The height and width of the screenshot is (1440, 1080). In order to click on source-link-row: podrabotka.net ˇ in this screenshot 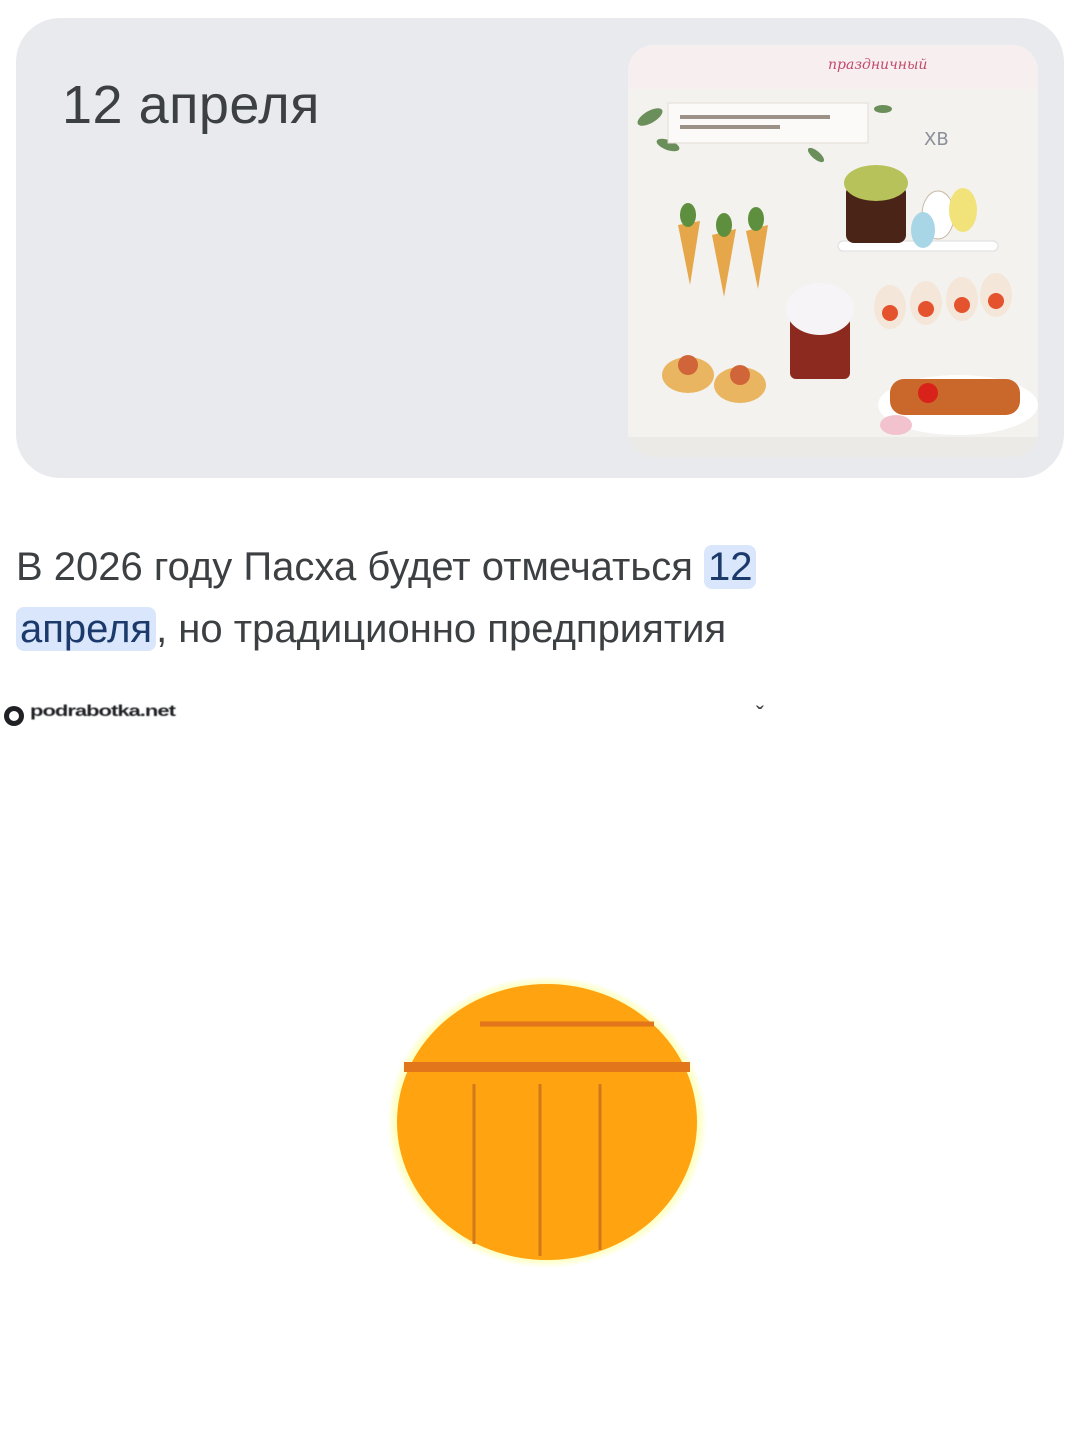, I will do `click(540, 720)`.